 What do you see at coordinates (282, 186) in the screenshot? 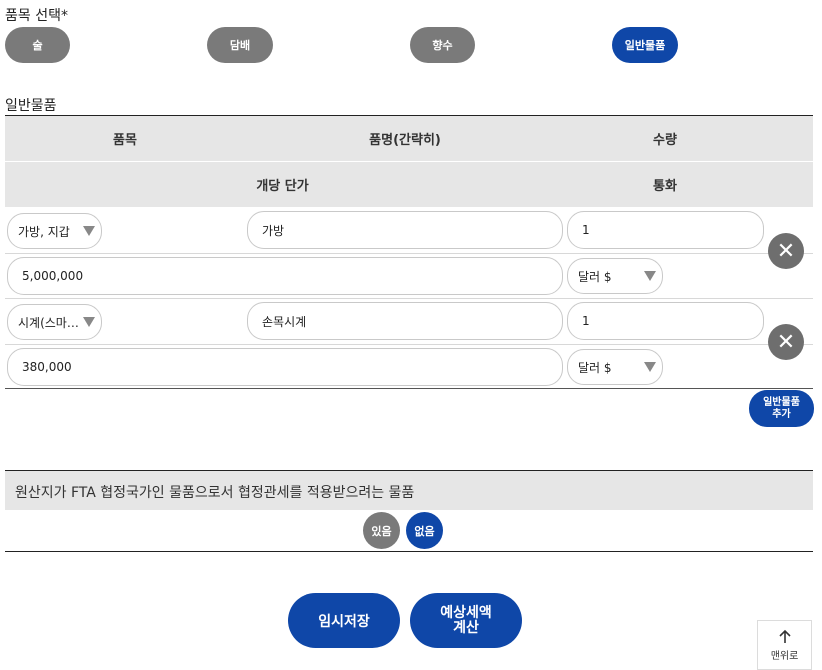
I see `header-unit-price: 개당 단가` at bounding box center [282, 186].